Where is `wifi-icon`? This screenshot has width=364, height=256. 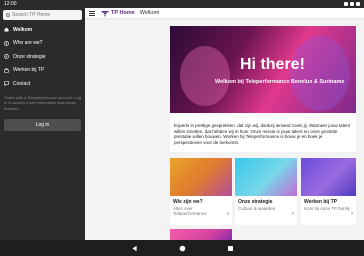 wifi-icon is located at coordinates (346, 4).